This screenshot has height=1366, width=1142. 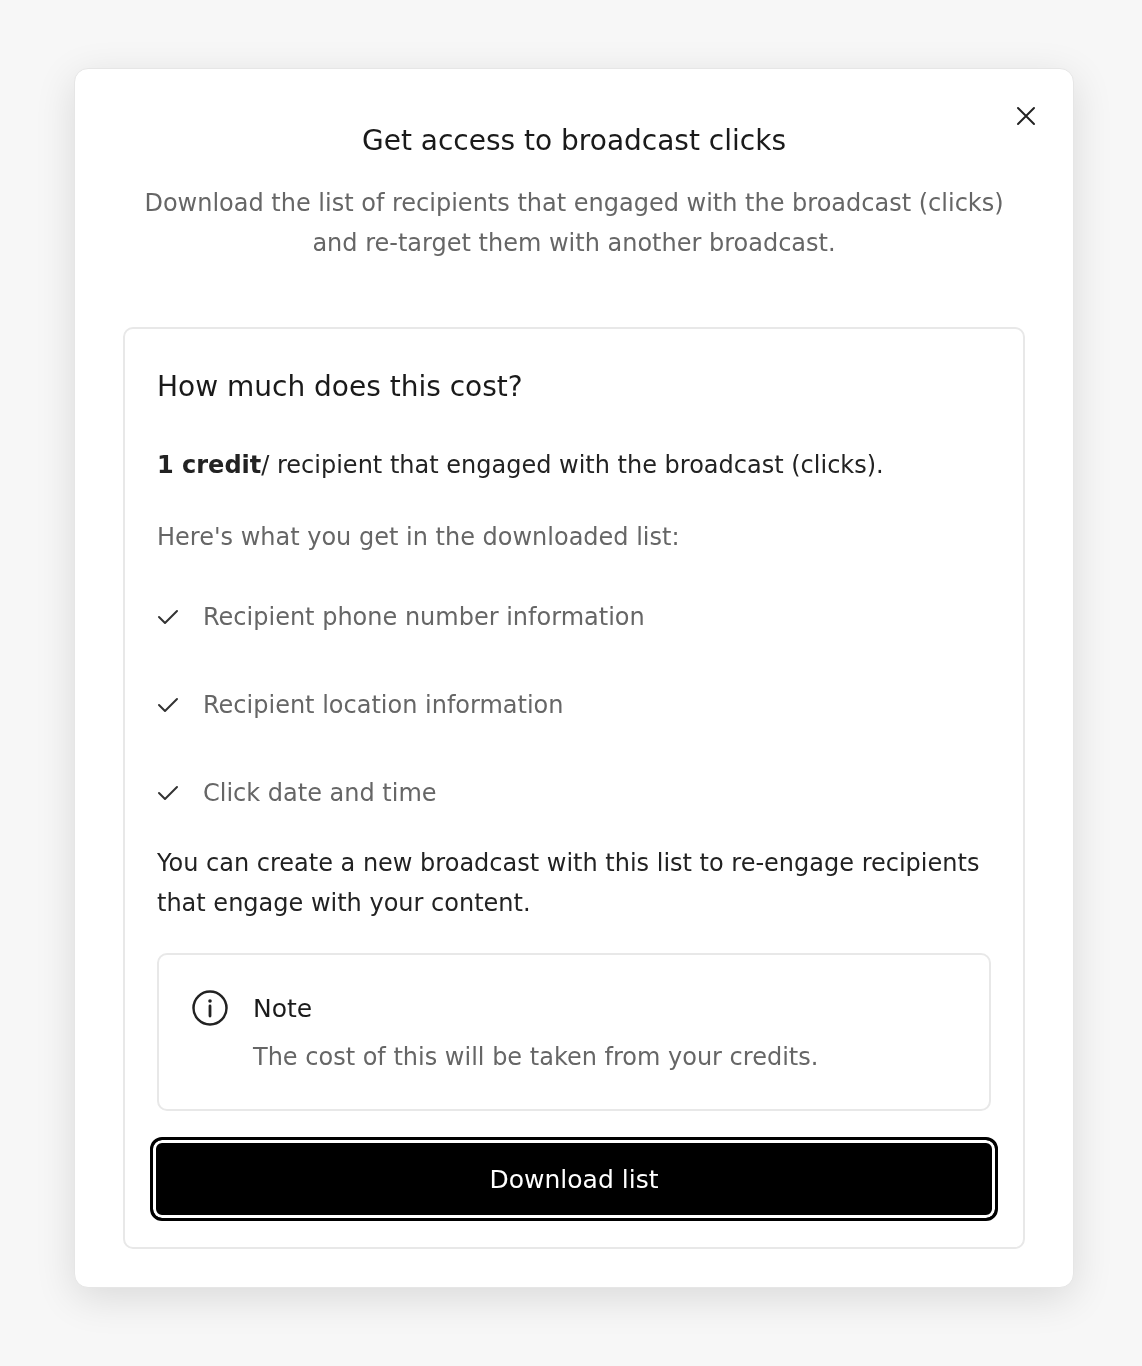 I want to click on feature-text: Recipient location information, so click(x=383, y=705).